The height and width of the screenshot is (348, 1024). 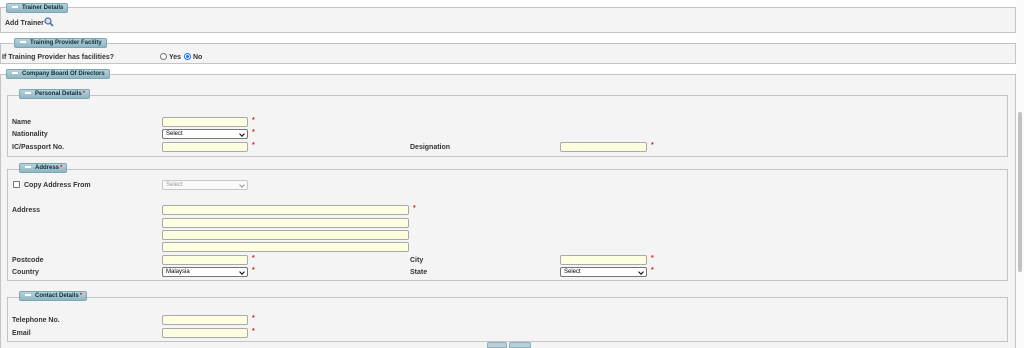 I want to click on facilities-no-label: No, so click(x=198, y=57).